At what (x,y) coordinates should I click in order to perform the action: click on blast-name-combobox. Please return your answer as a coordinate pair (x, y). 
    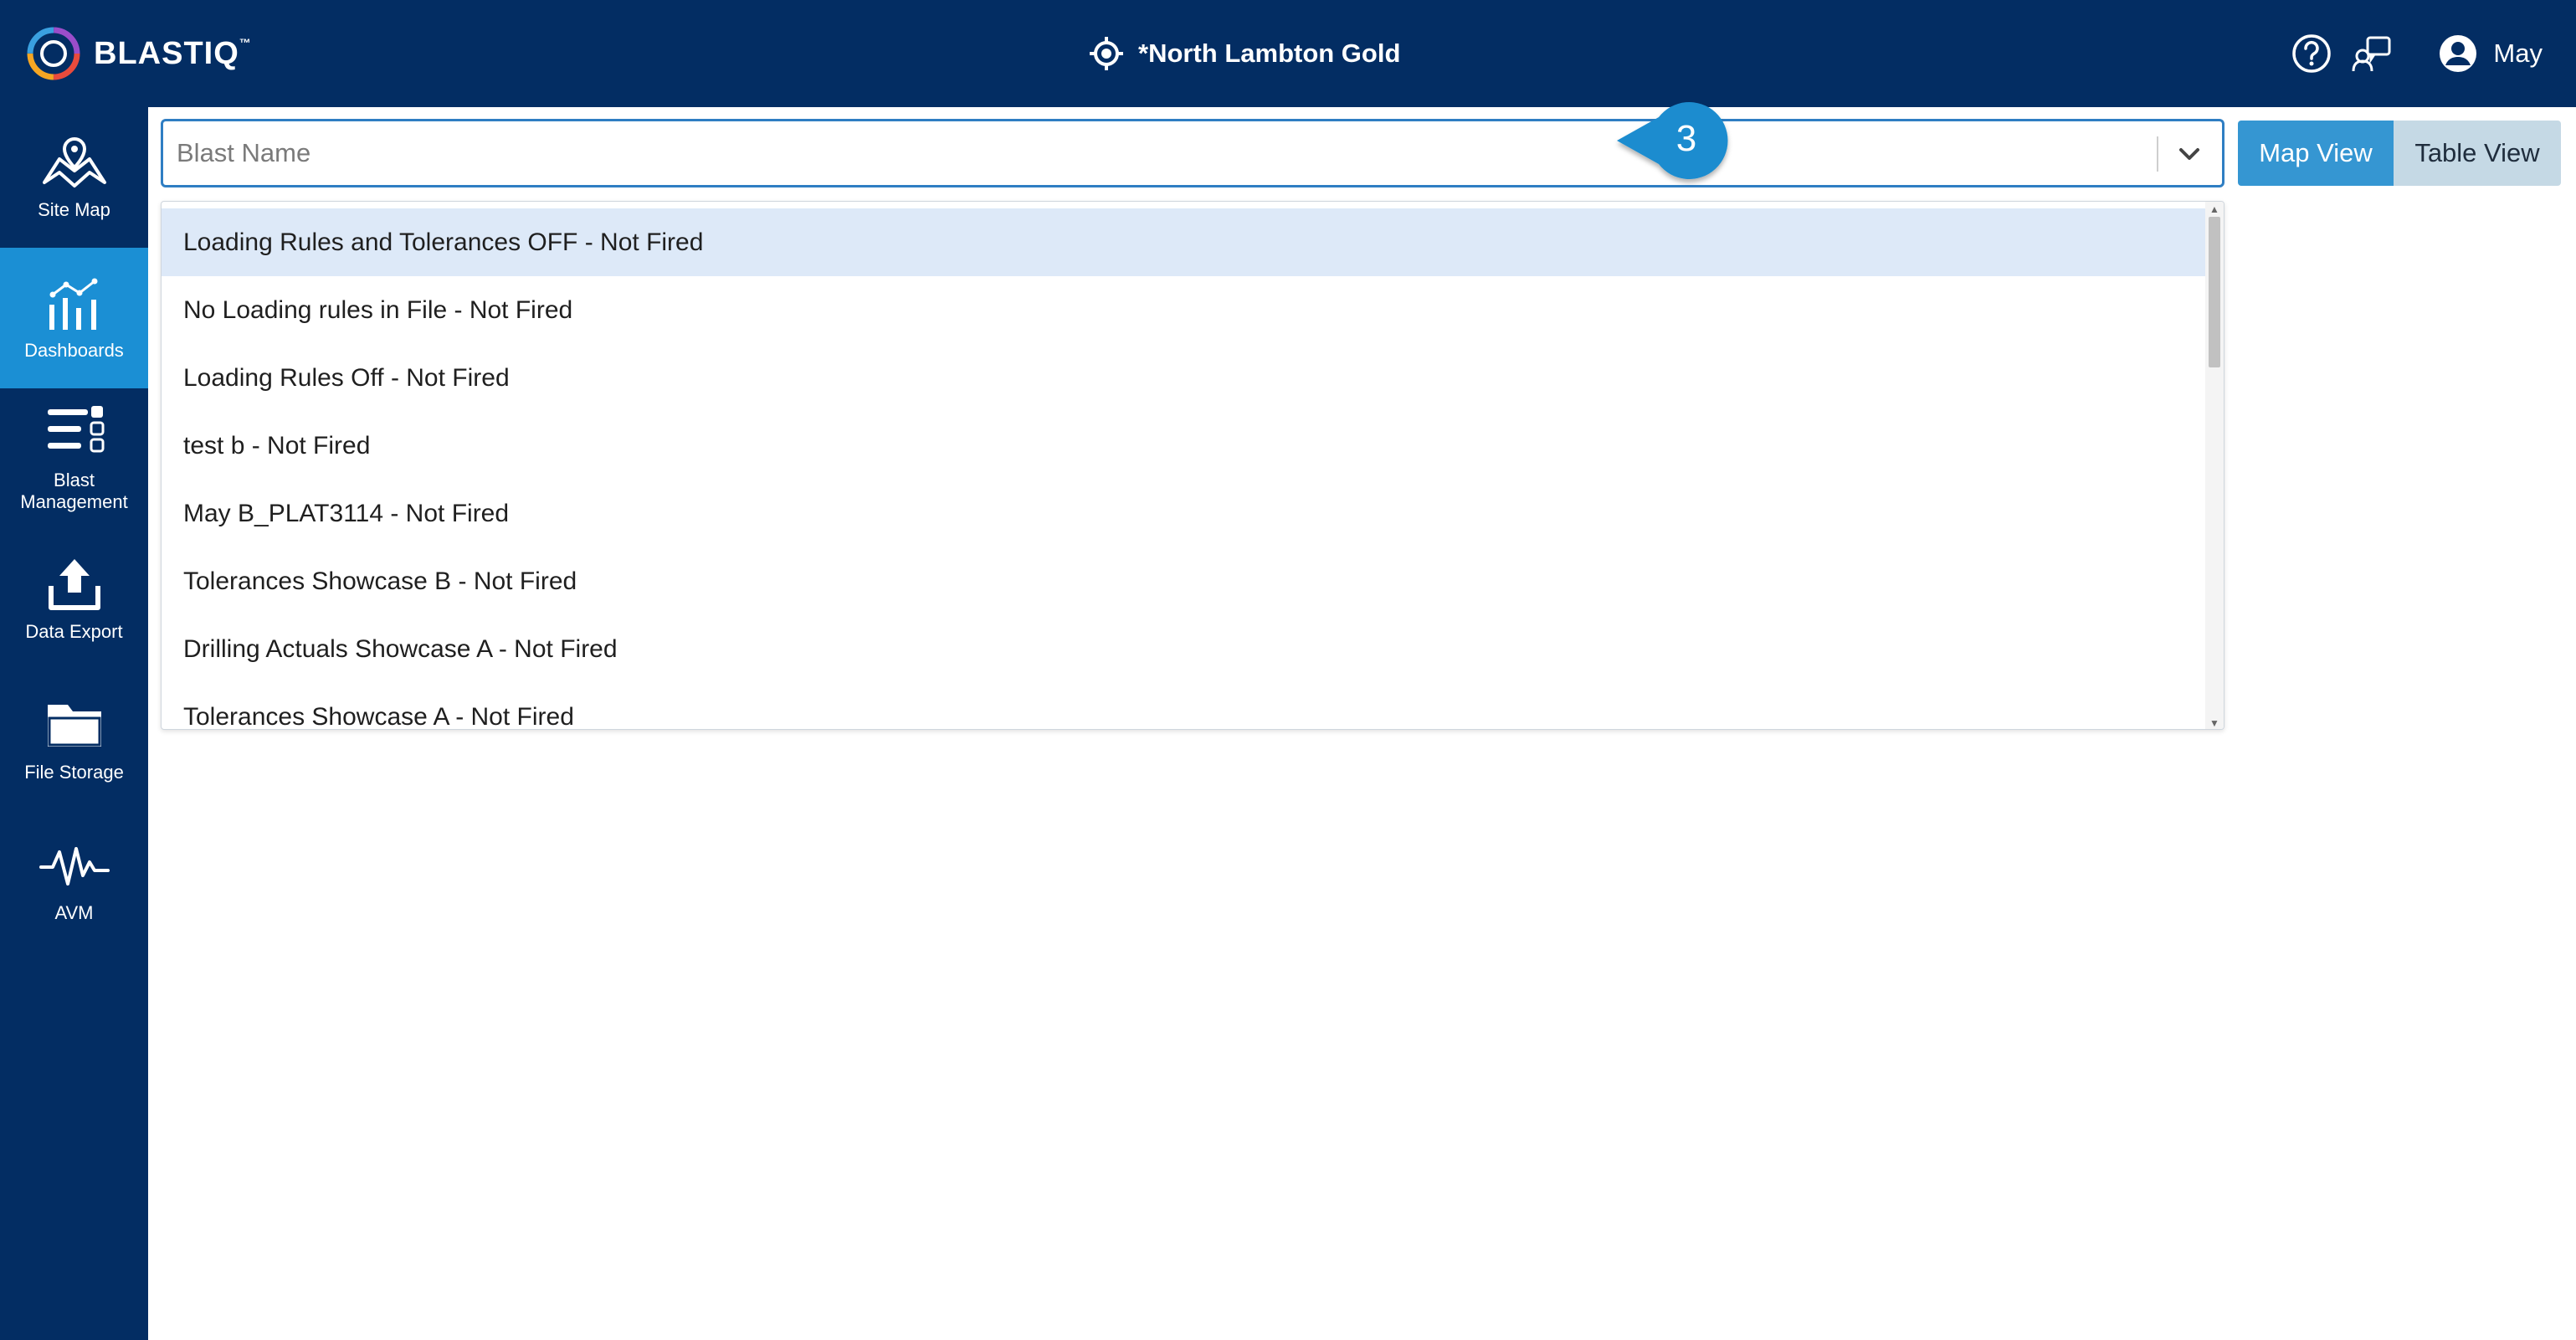
    Looking at the image, I should click on (1192, 153).